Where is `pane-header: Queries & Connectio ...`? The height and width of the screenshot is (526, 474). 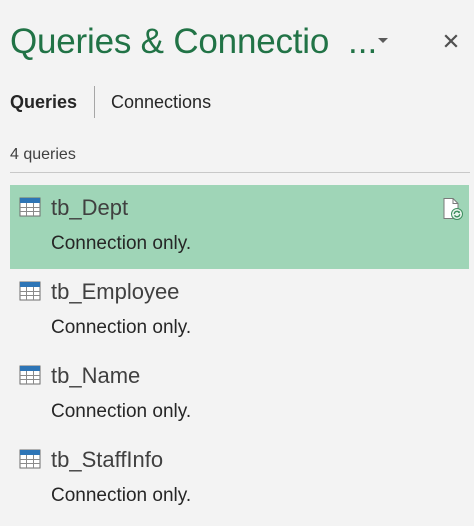 pane-header: Queries & Connectio ... is located at coordinates (240, 44).